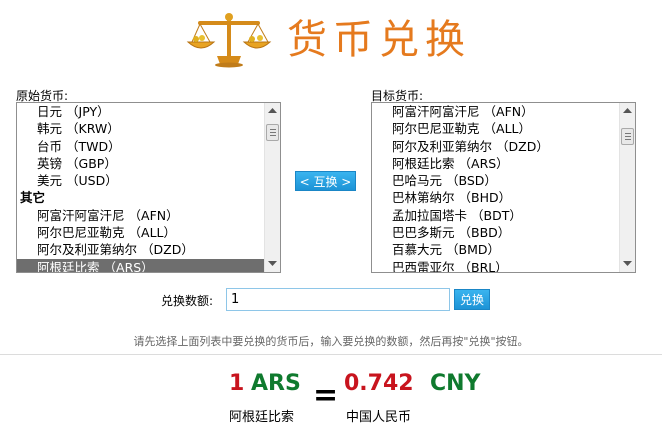  I want to click on list-option: 百慕大元 （BMD）, so click(495, 249).